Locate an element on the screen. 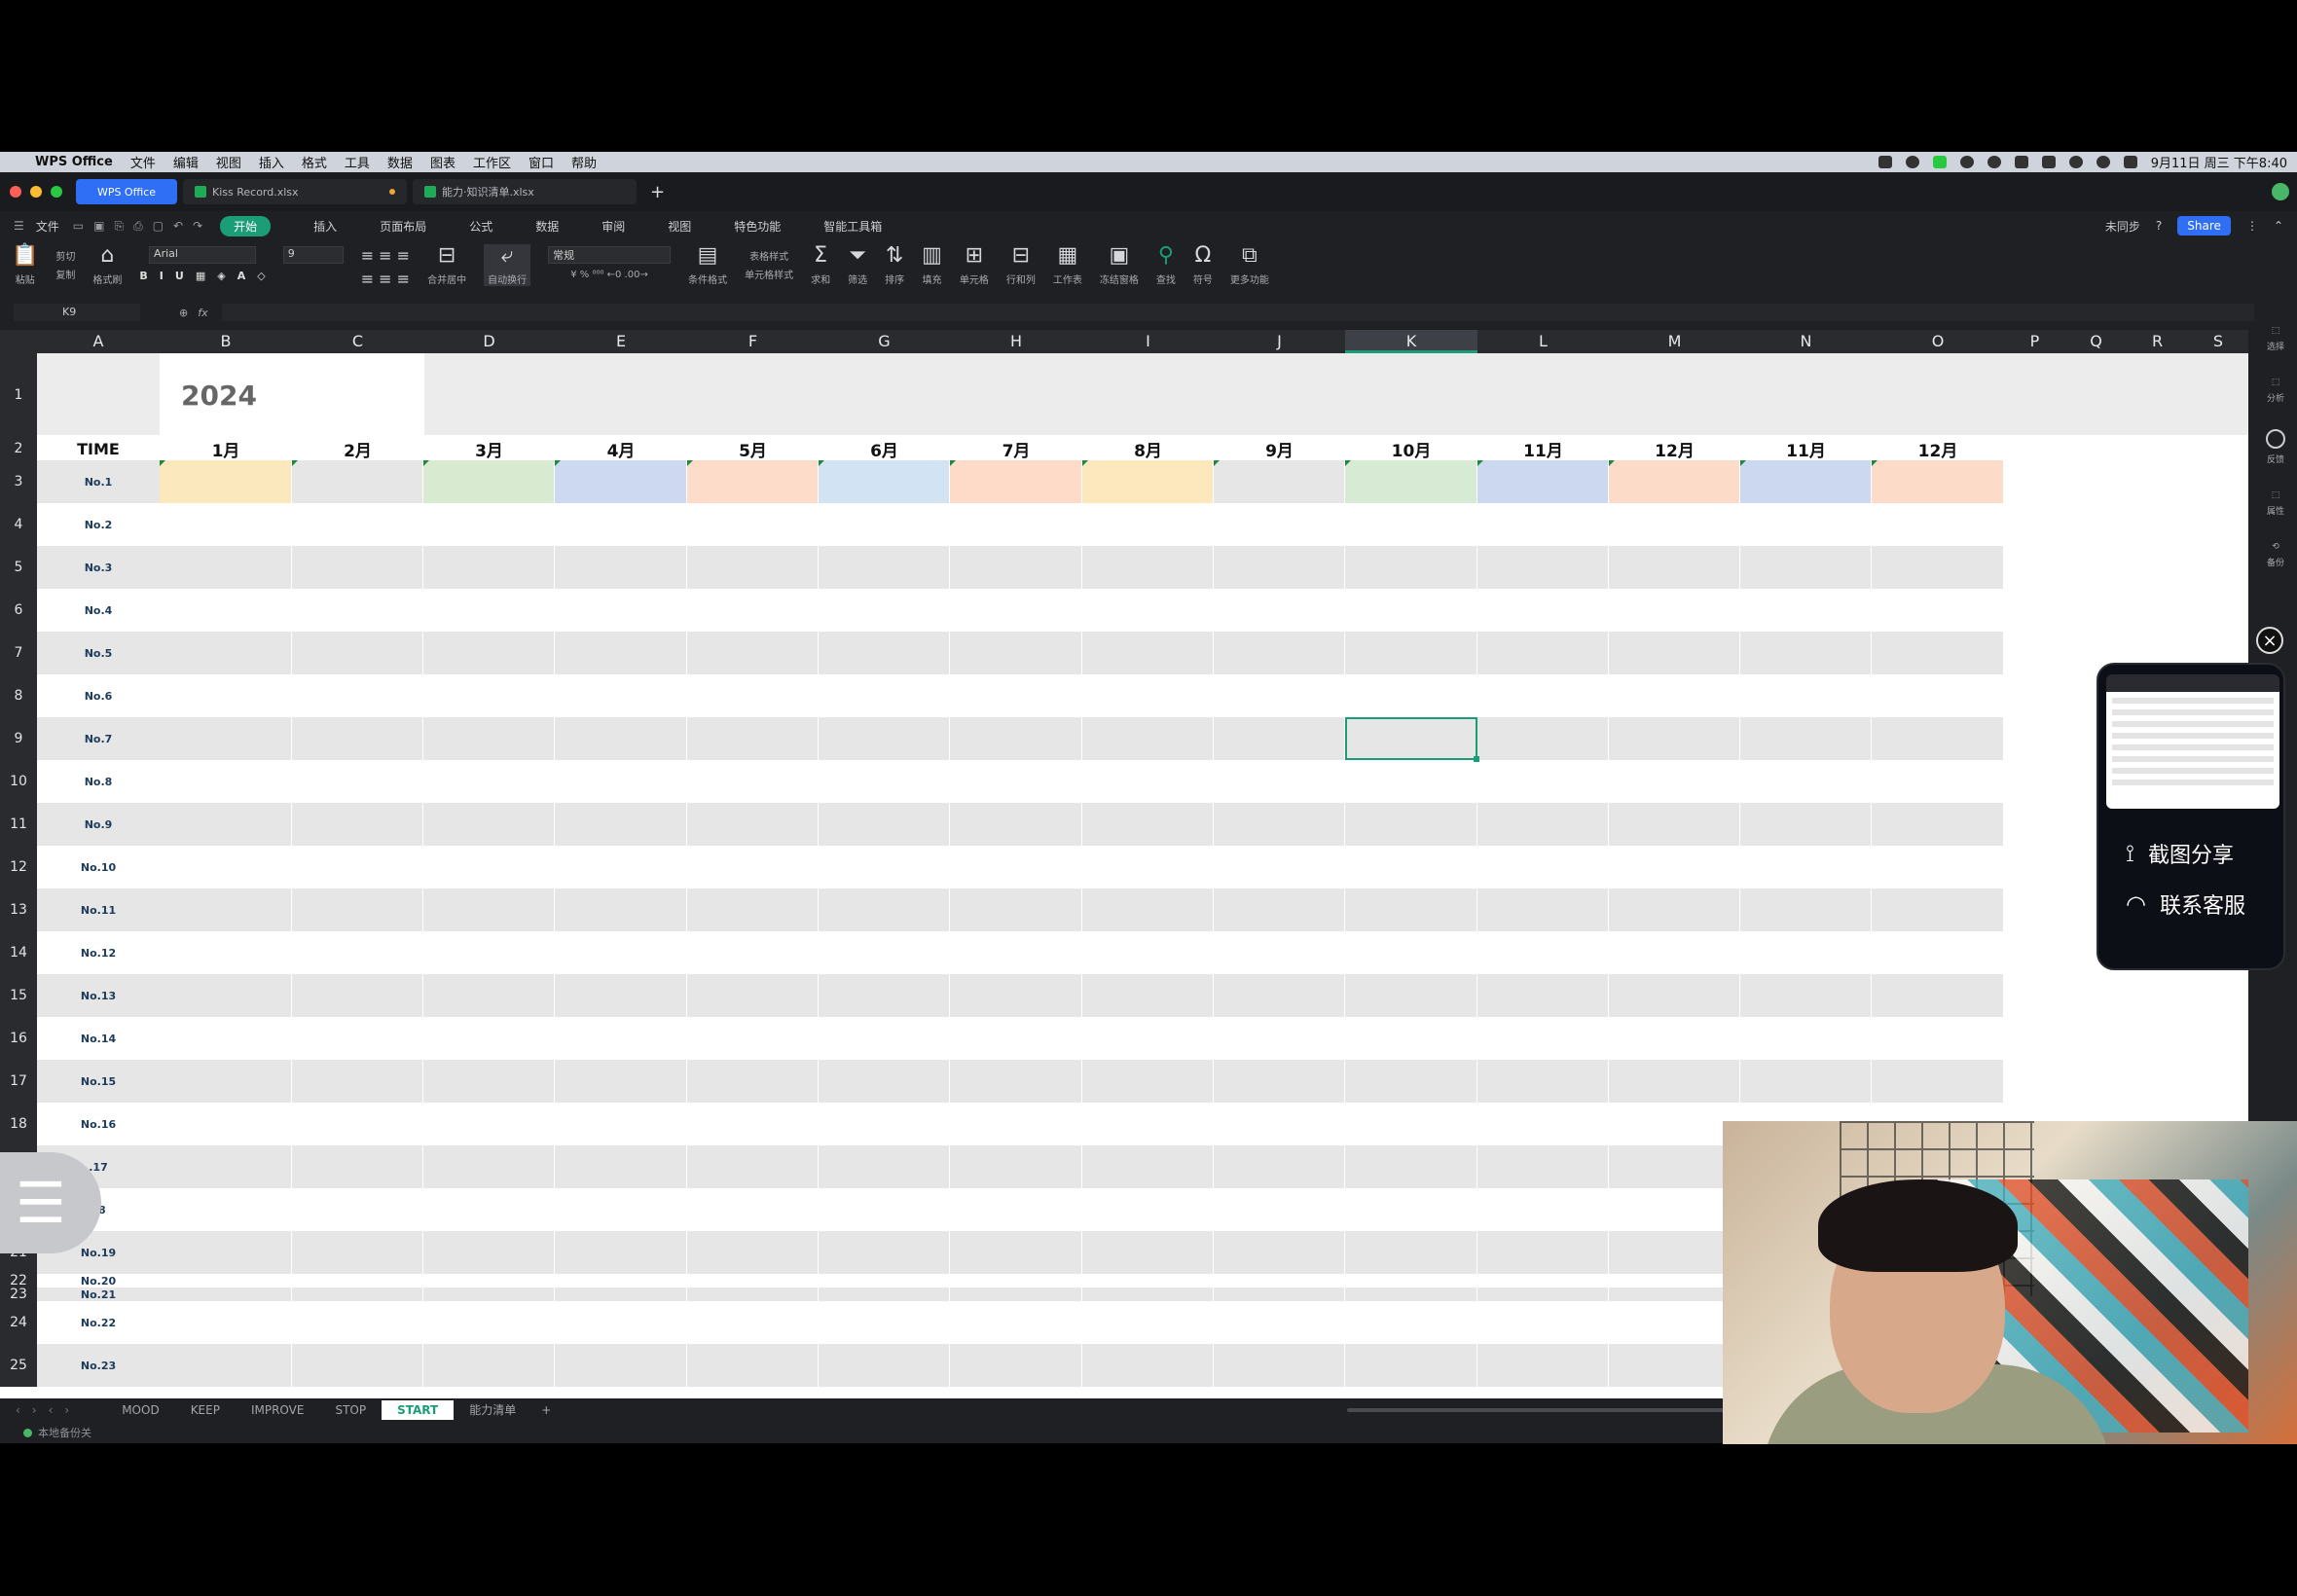  sort-button: ⇅ 排序 is located at coordinates (895, 265).